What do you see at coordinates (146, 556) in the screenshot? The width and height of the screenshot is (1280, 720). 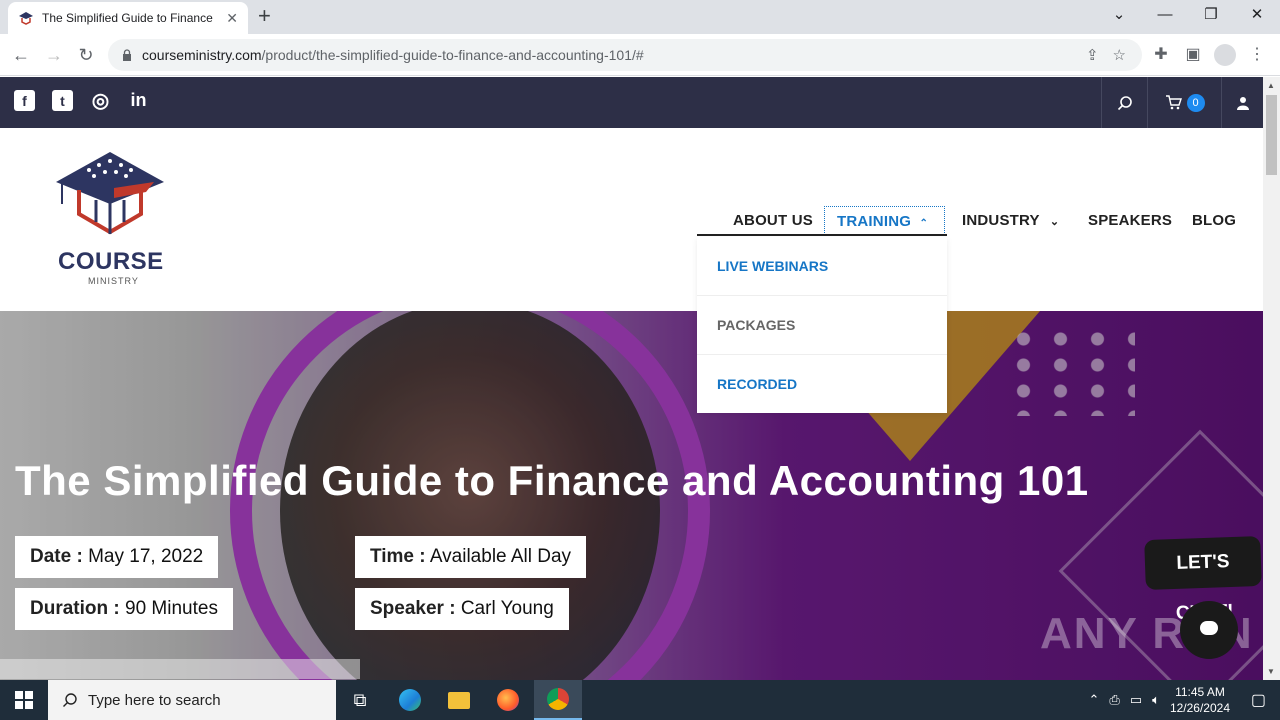 I see `date-value: May 17, 2022` at bounding box center [146, 556].